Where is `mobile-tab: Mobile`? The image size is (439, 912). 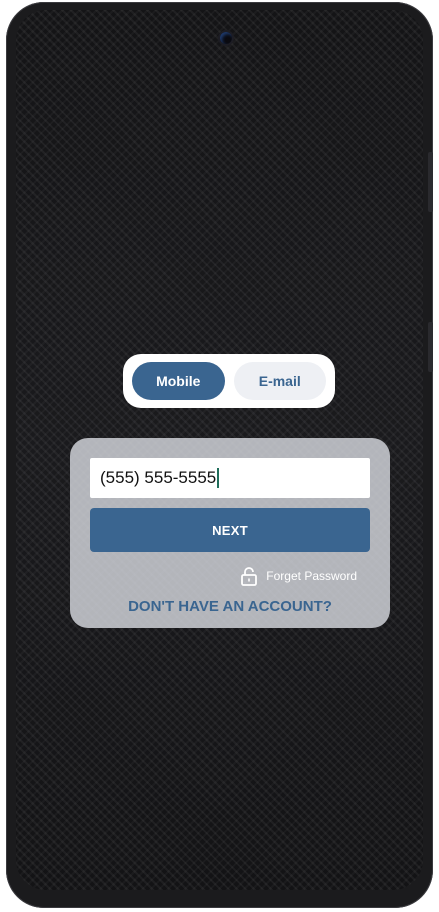 mobile-tab: Mobile is located at coordinates (178, 381).